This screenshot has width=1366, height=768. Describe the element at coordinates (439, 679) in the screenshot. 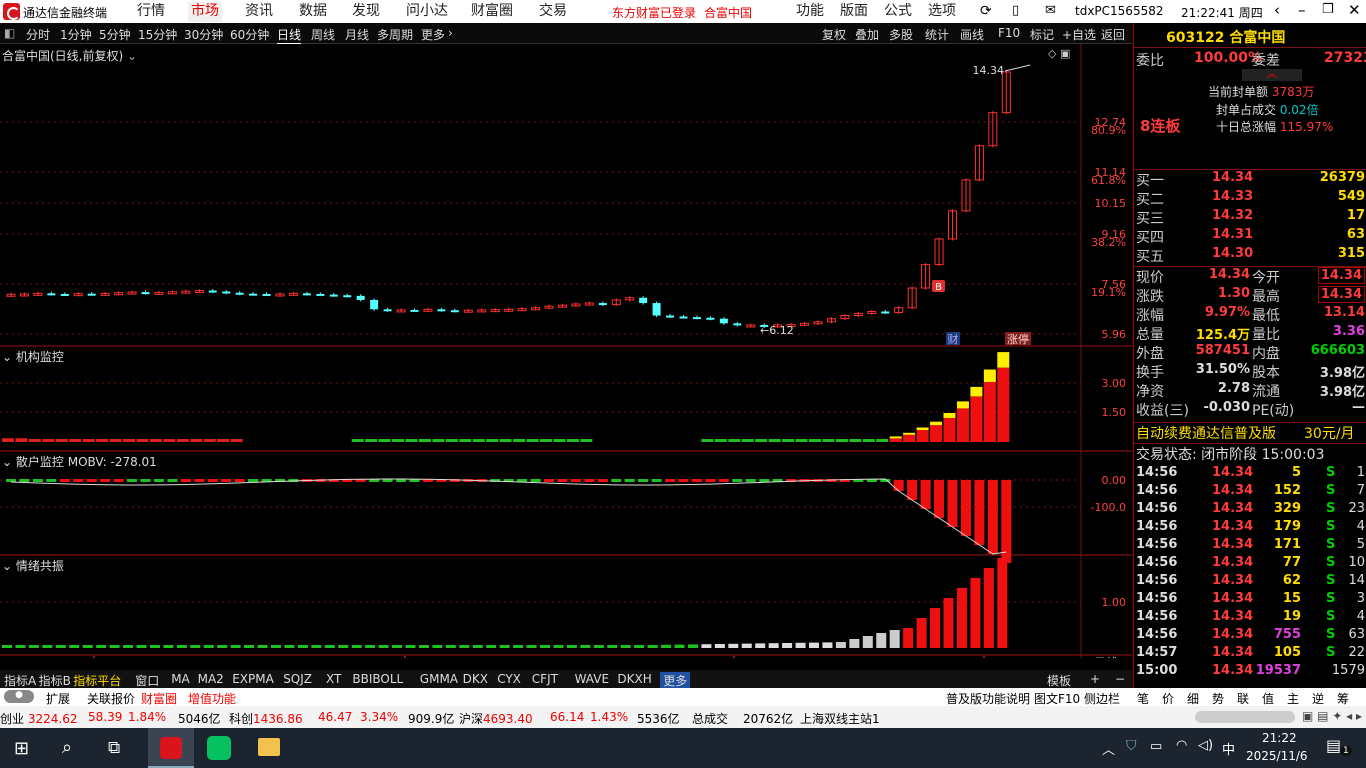

I see `indicator-tab: GMMA` at that location.